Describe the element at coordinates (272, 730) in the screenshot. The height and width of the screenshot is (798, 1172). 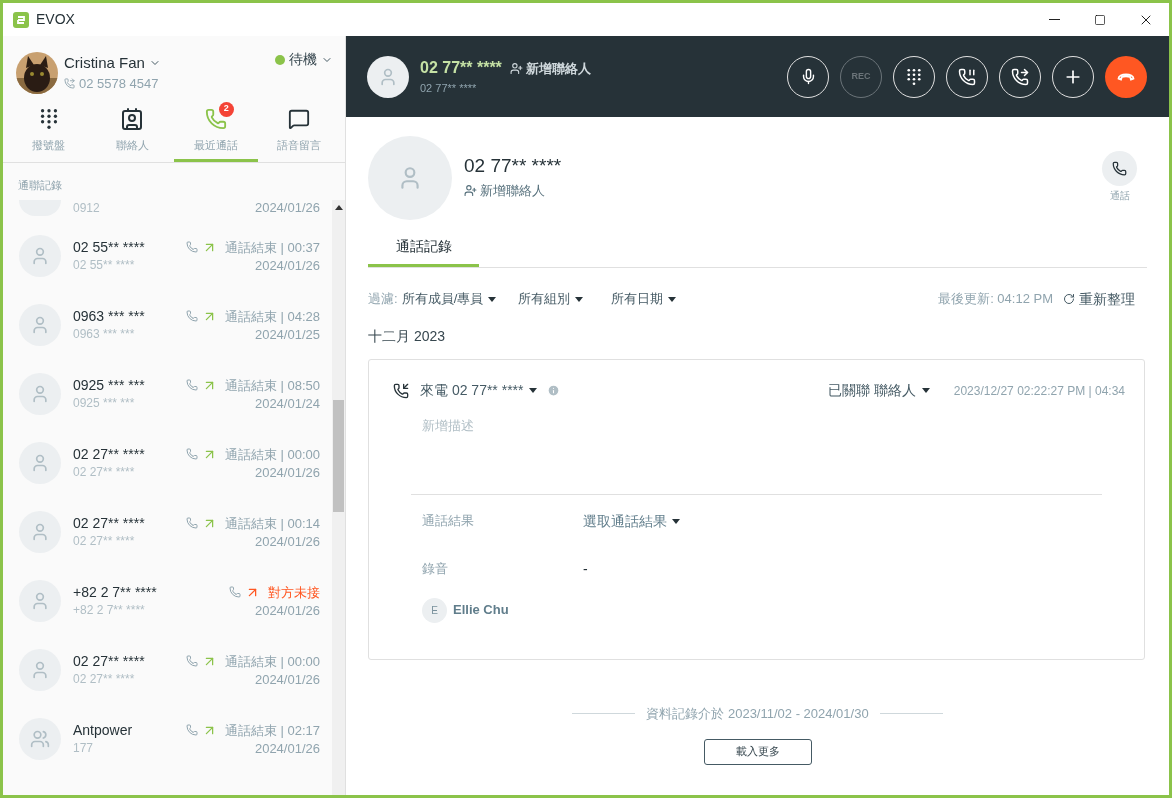
I see `call-status: 通話結束 | 02:17` at that location.